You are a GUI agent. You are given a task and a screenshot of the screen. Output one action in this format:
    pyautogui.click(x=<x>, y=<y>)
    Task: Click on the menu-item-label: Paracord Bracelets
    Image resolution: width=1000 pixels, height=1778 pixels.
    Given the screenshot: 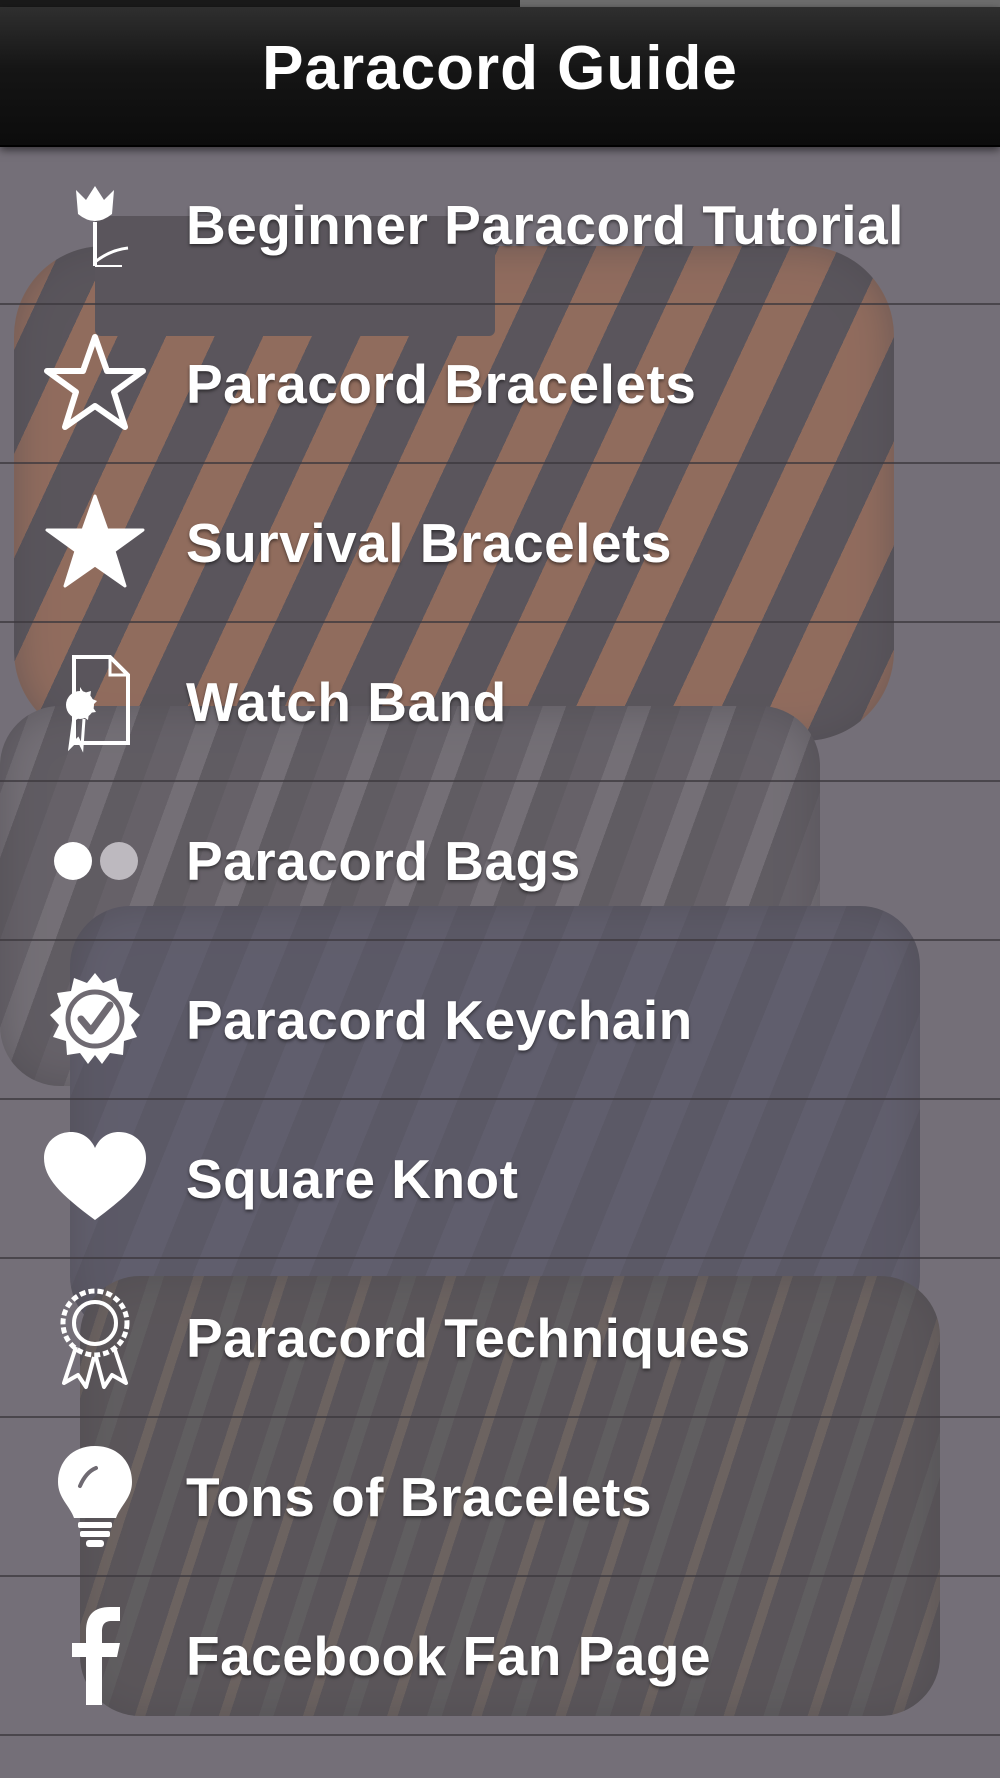 What is the action you would take?
    pyautogui.click(x=441, y=383)
    